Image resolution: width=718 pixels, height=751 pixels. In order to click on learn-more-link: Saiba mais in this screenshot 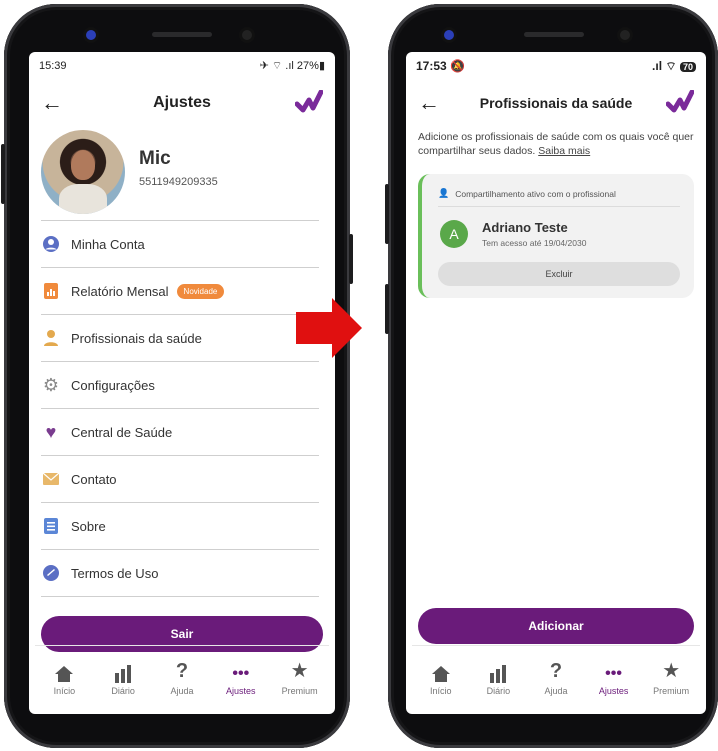, I will do `click(564, 151)`.